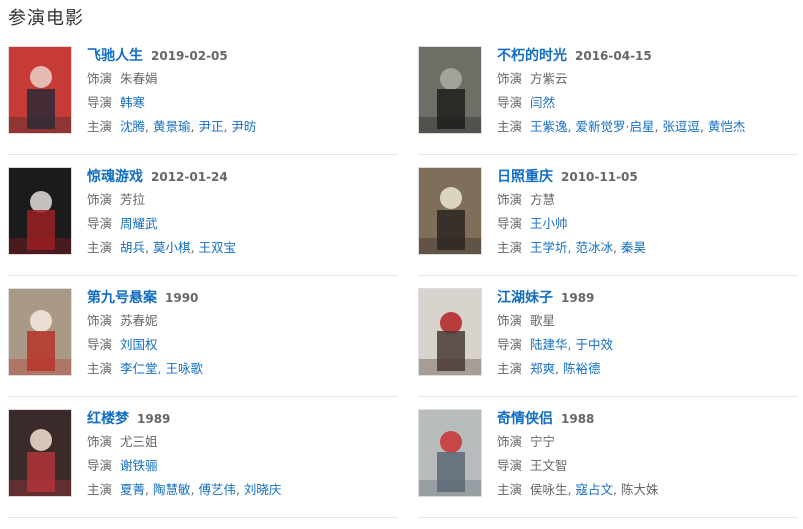  Describe the element at coordinates (210, 126) in the screenshot. I see `cast-link: 尹正` at that location.